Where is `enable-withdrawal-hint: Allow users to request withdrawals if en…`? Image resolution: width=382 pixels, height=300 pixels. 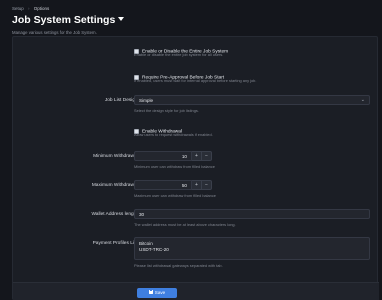 enable-withdrawal-hint: Allow users to request withdrawals if en… is located at coordinates (173, 134).